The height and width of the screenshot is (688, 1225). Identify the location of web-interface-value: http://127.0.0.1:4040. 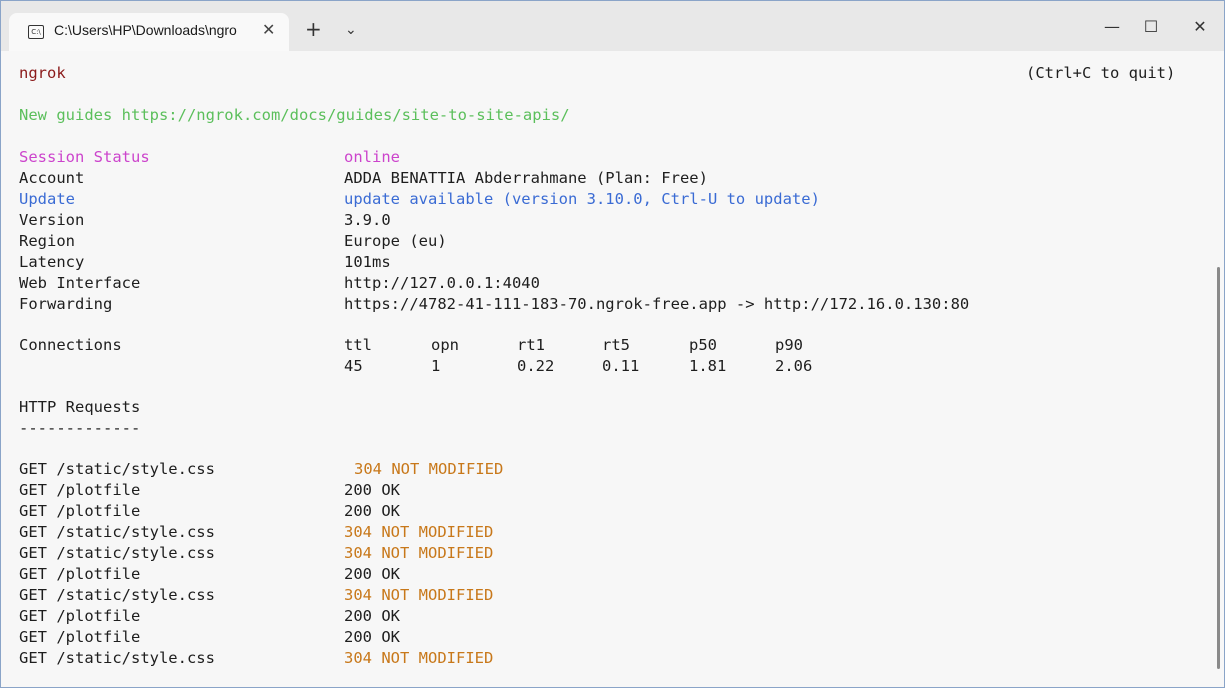
(442, 283).